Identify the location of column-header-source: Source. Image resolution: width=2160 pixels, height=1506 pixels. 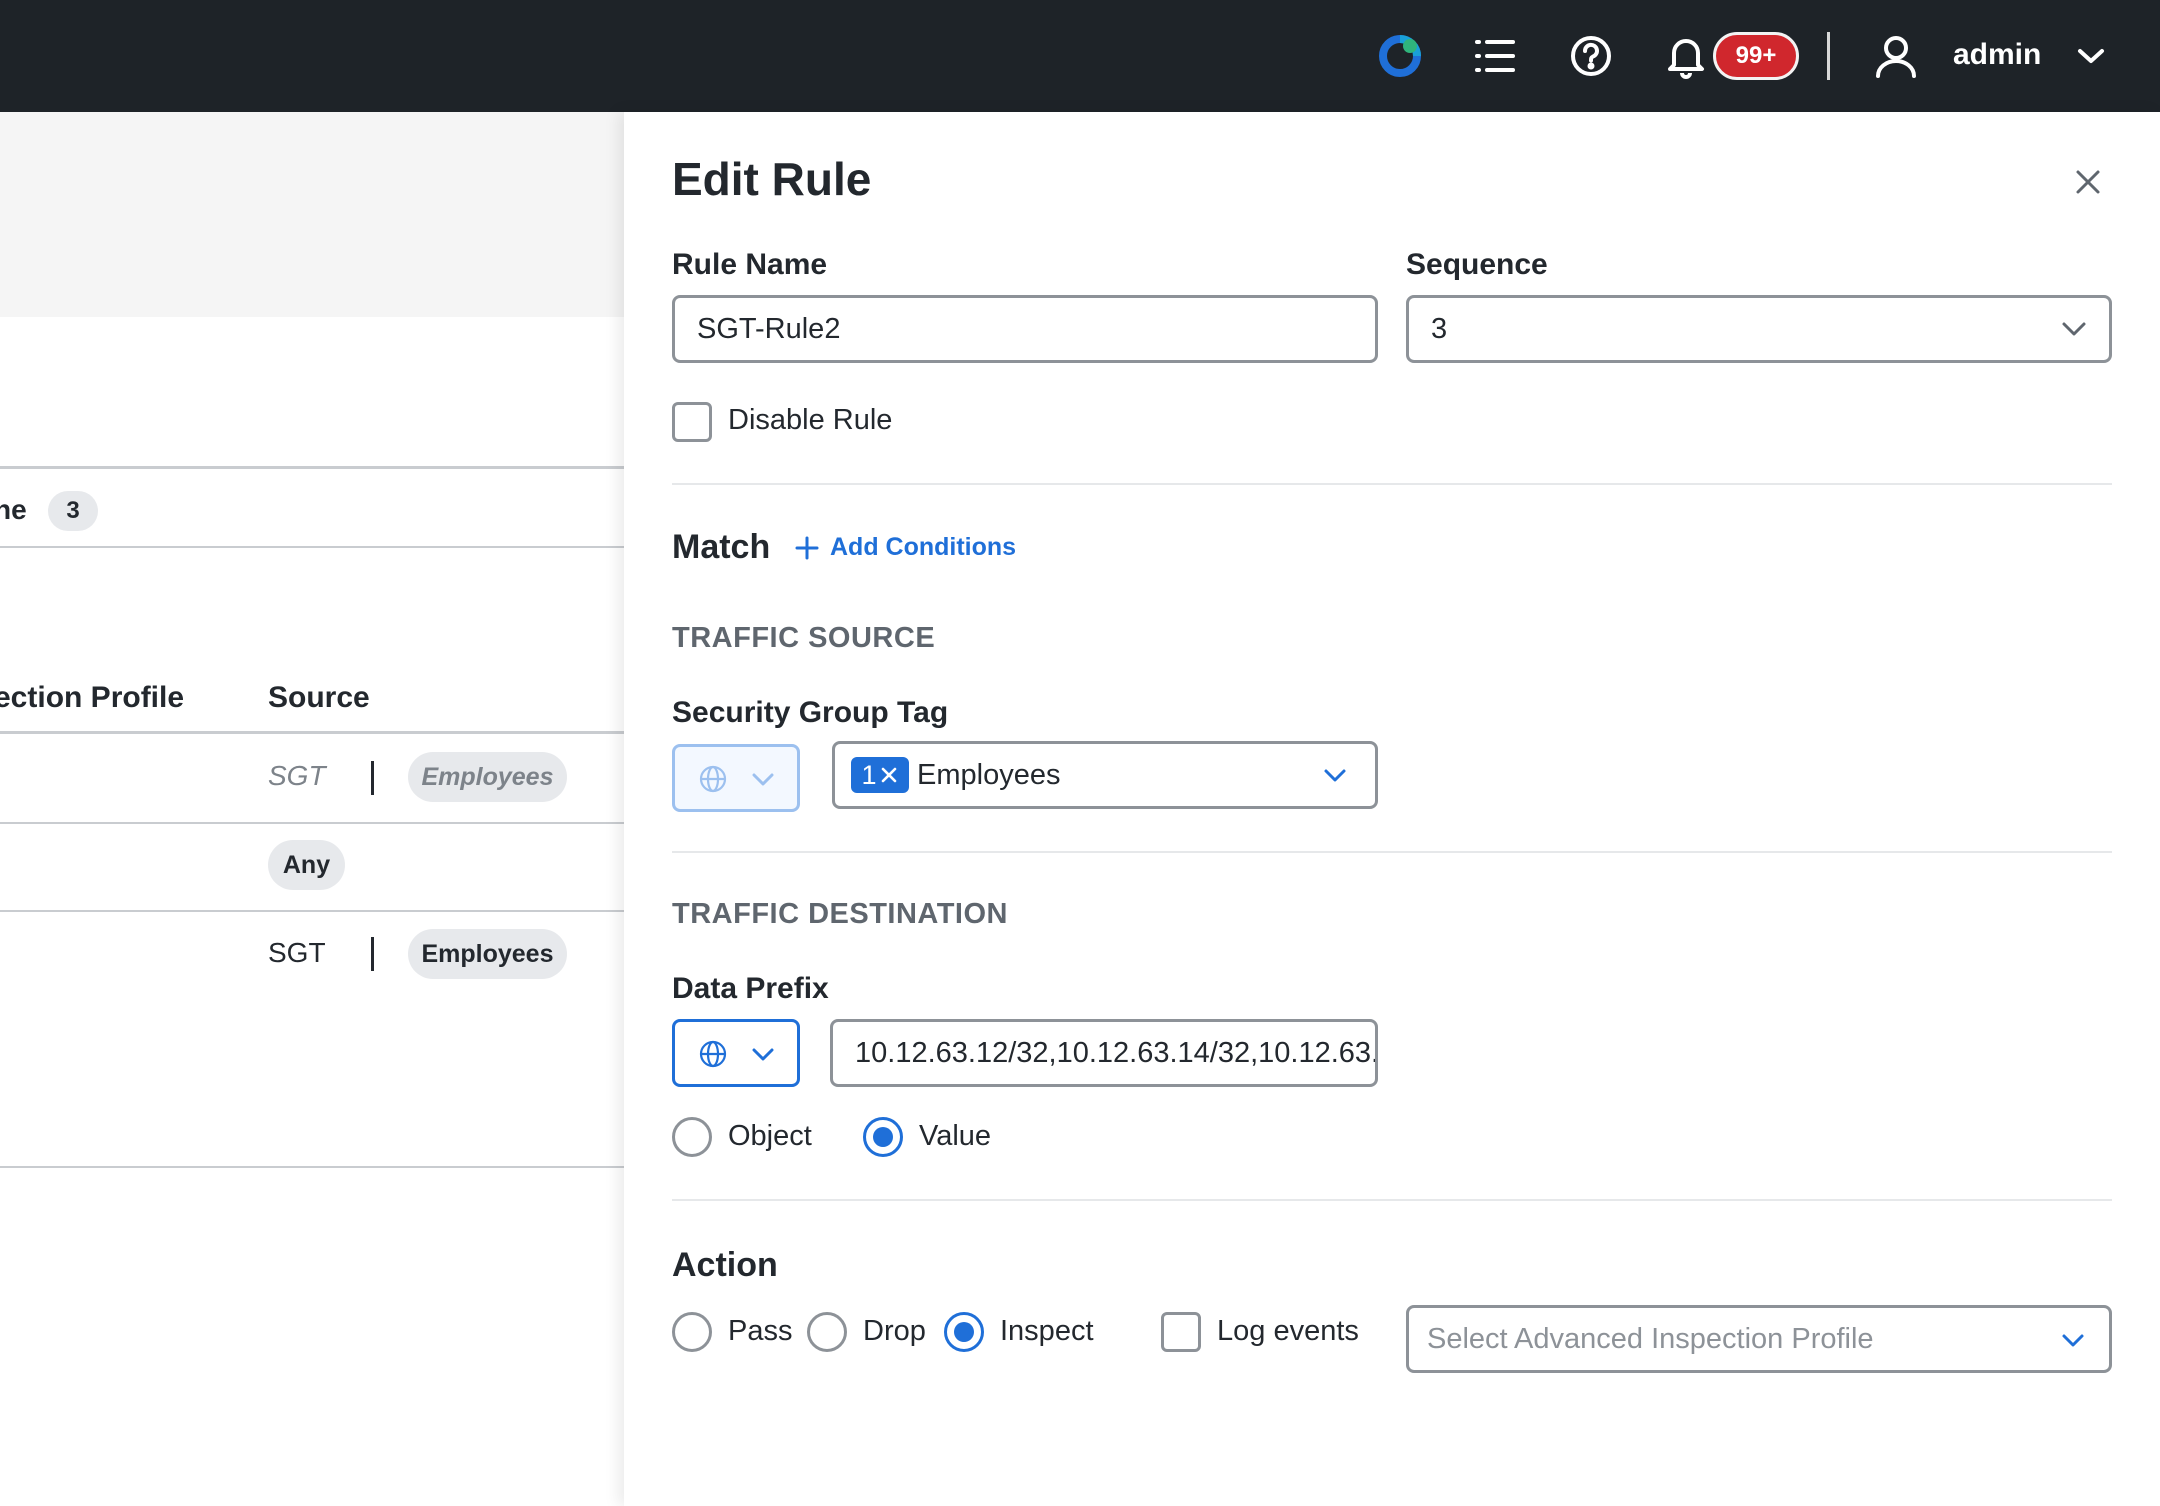
(319, 698).